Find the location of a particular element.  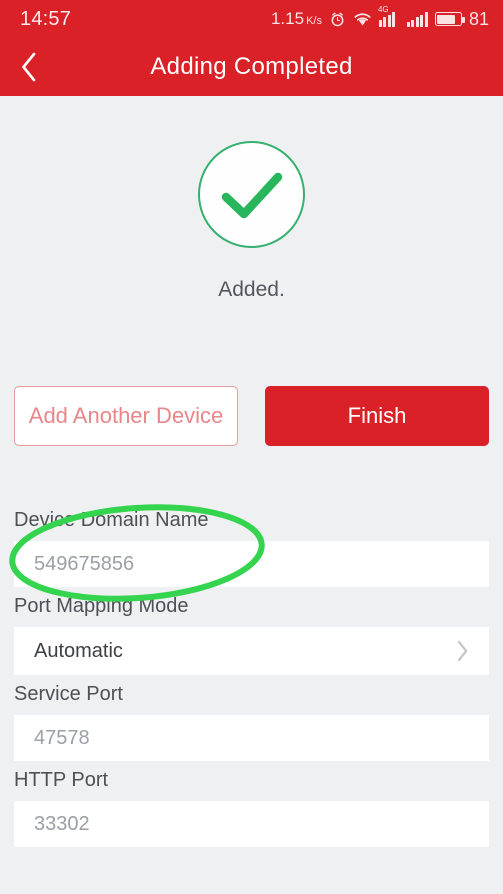

checkmark-icon is located at coordinates (251, 195).